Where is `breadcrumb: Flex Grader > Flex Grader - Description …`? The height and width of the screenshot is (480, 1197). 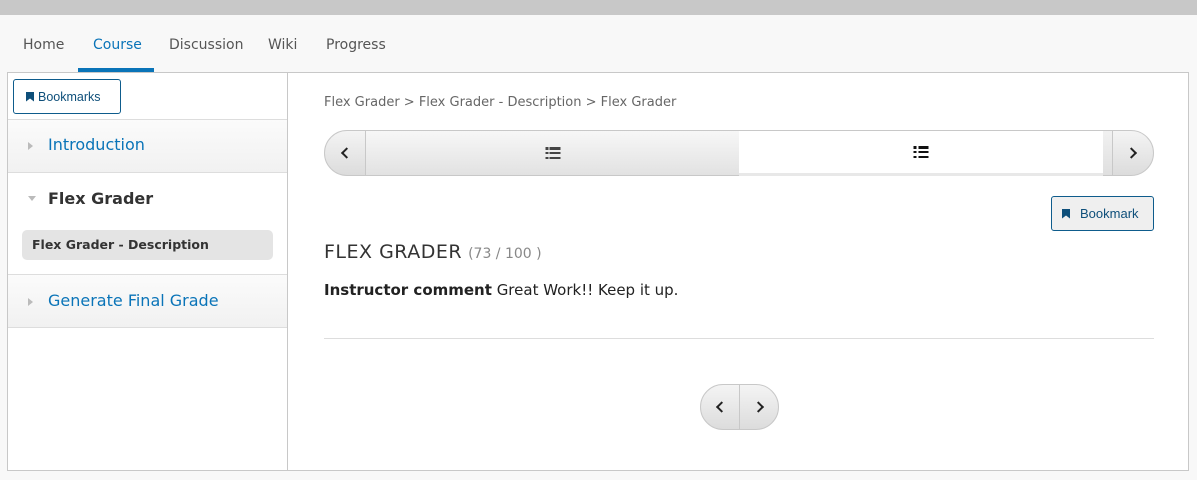 breadcrumb: Flex Grader > Flex Grader - Description … is located at coordinates (500, 102).